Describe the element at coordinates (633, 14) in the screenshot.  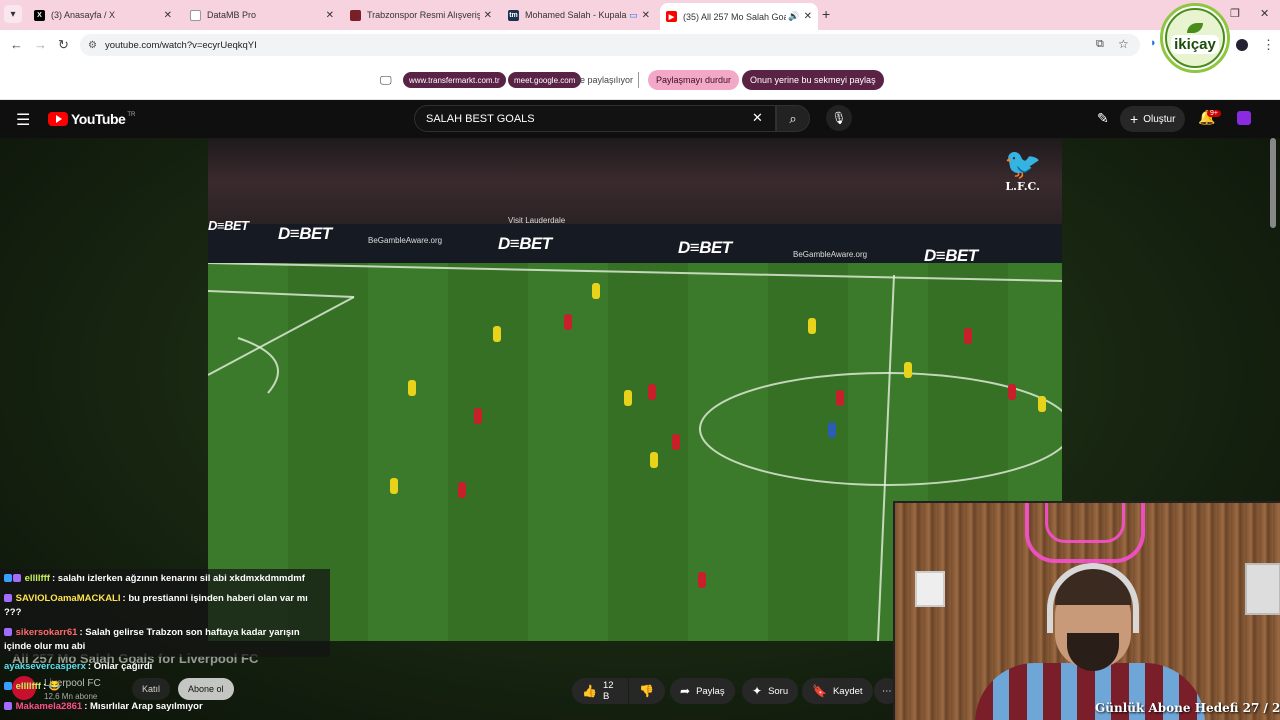
I see `screen-share-icon: ▭` at that location.